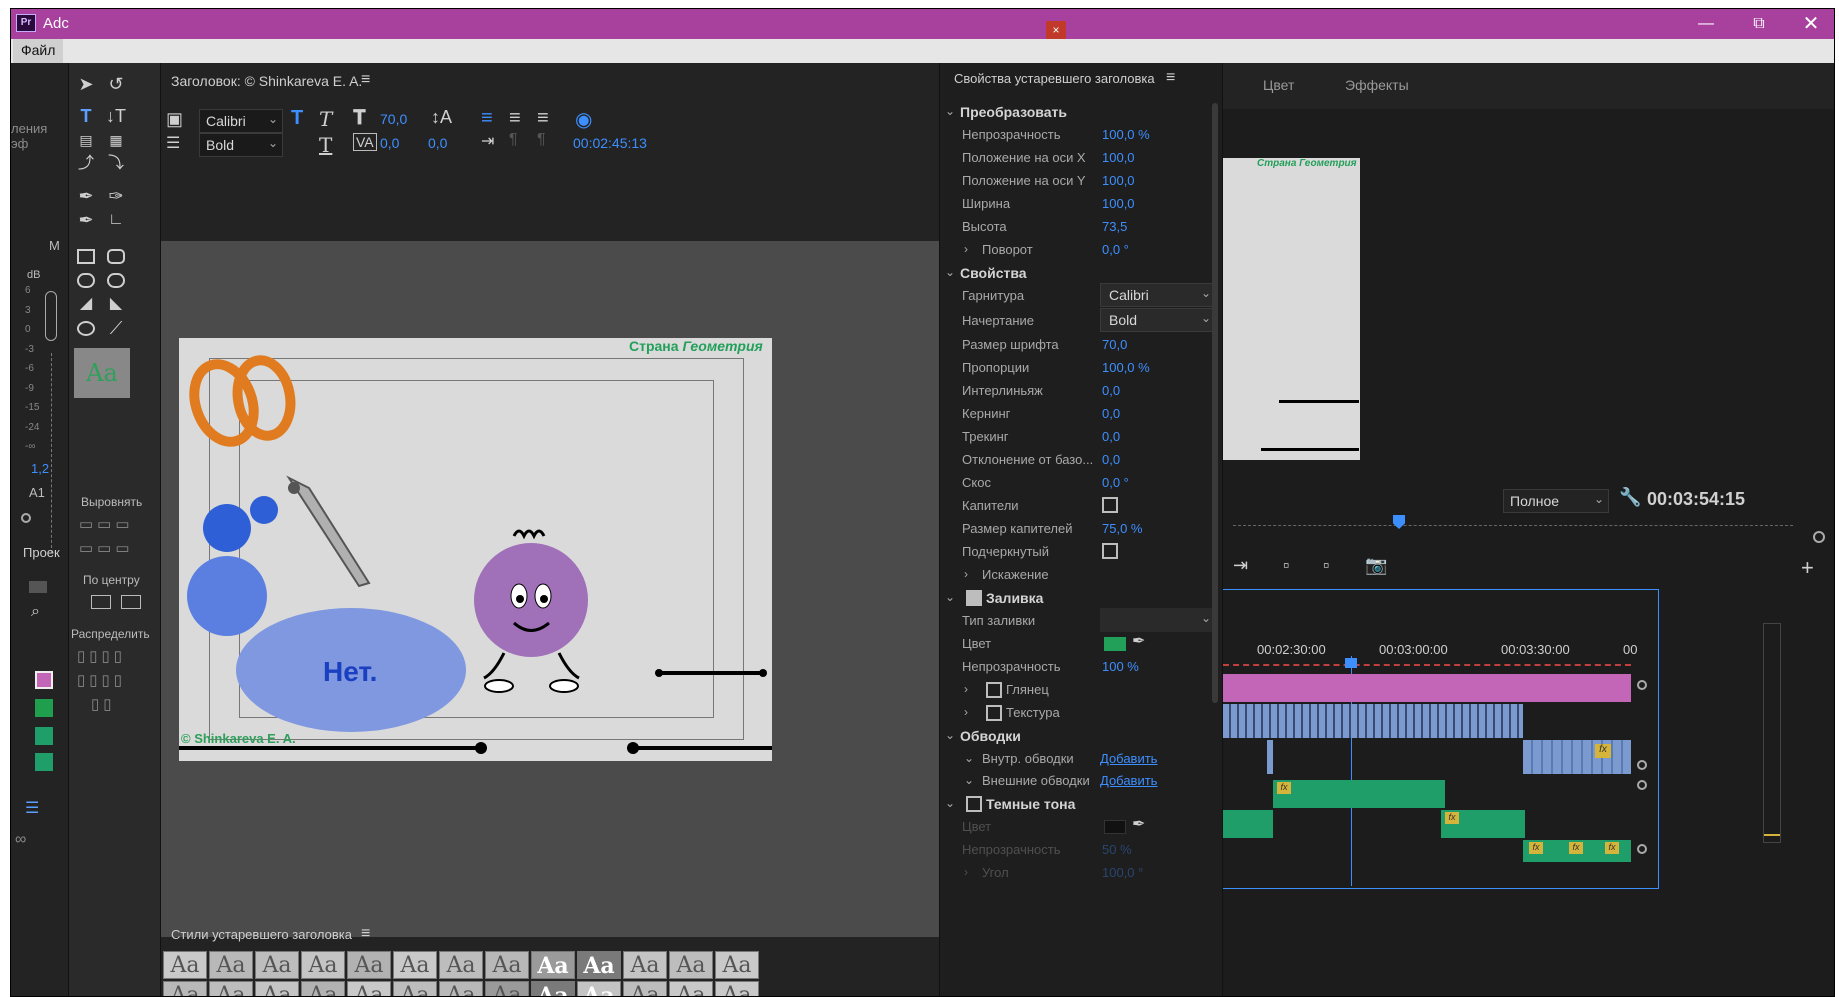 Image resolution: width=1839 pixels, height=997 pixels. I want to click on playhead-handle, so click(1351, 663).